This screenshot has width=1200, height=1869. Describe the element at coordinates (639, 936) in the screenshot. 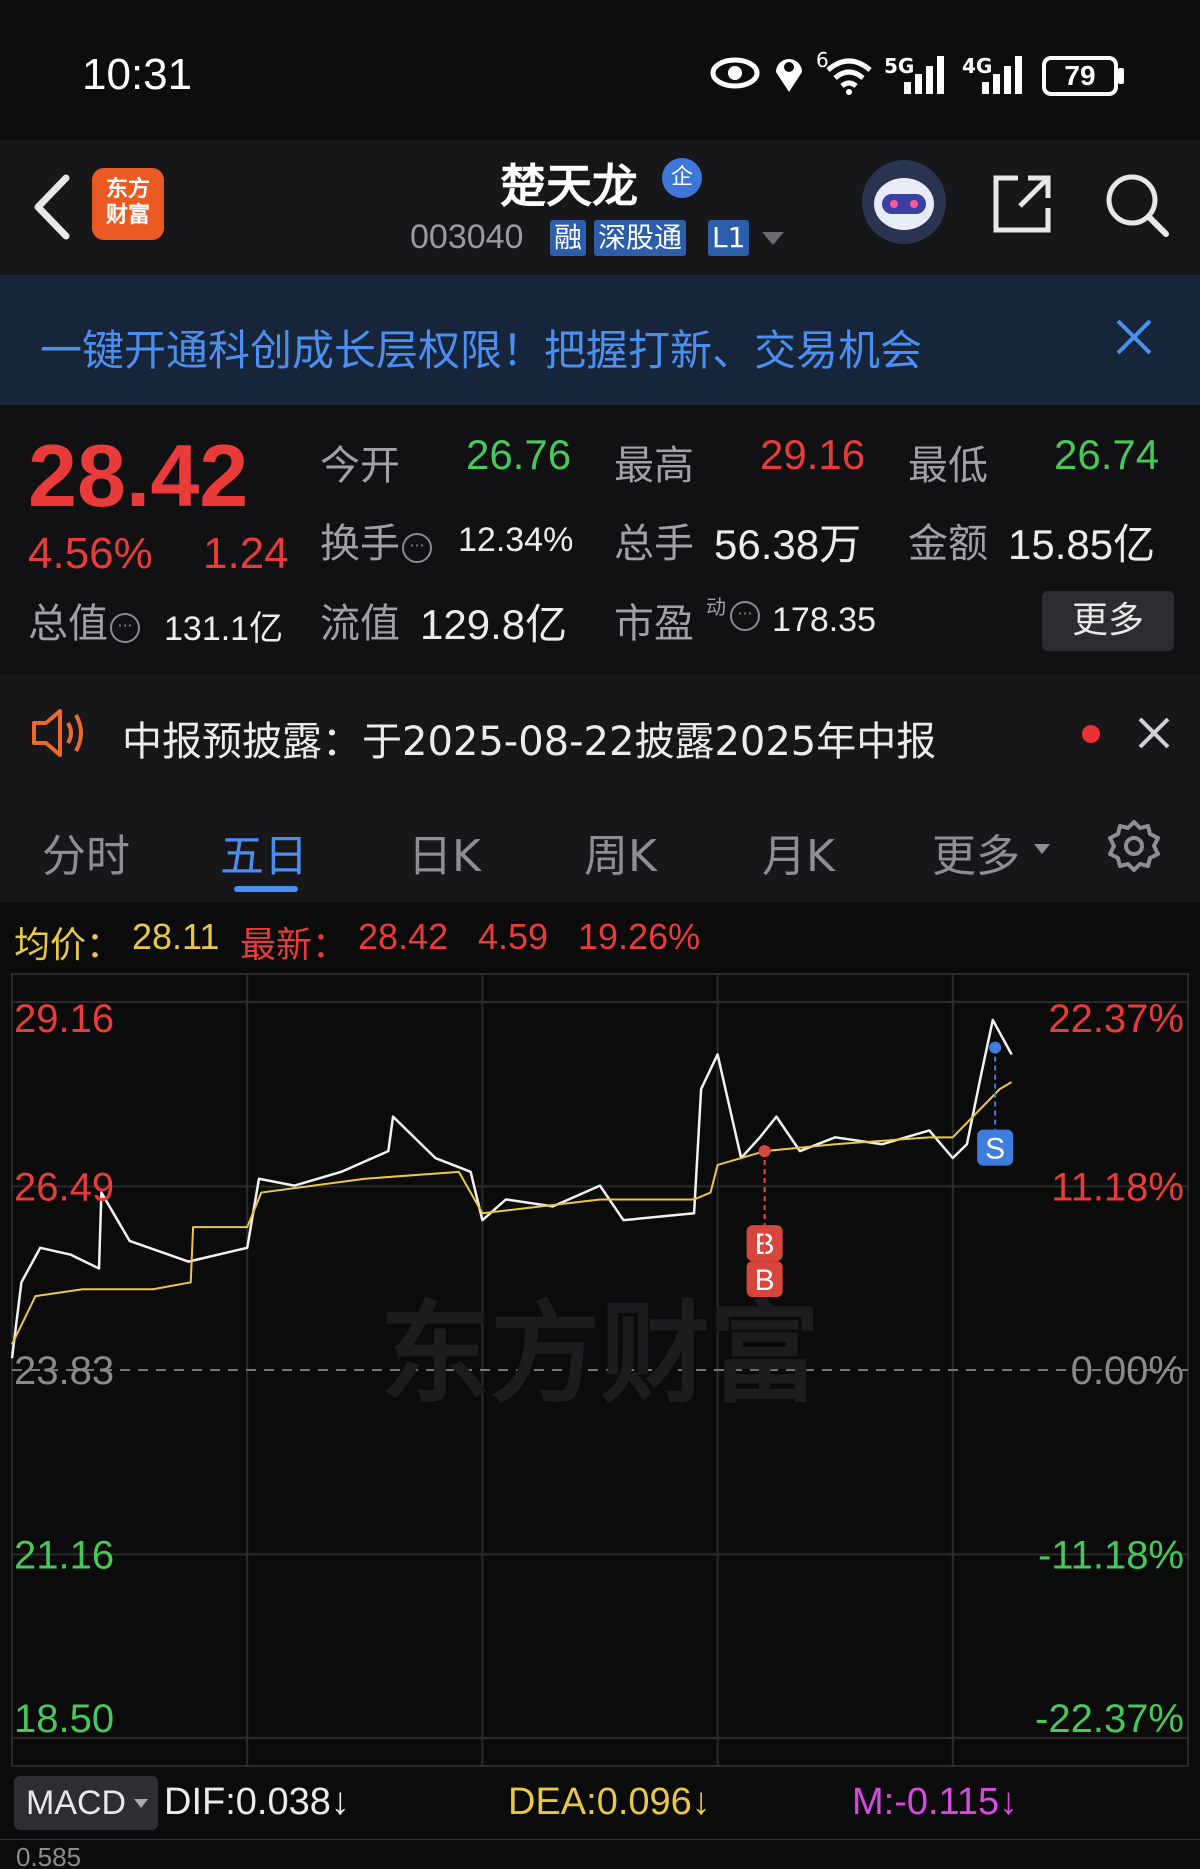

I see `latest-amplitude: 19.26%` at that location.